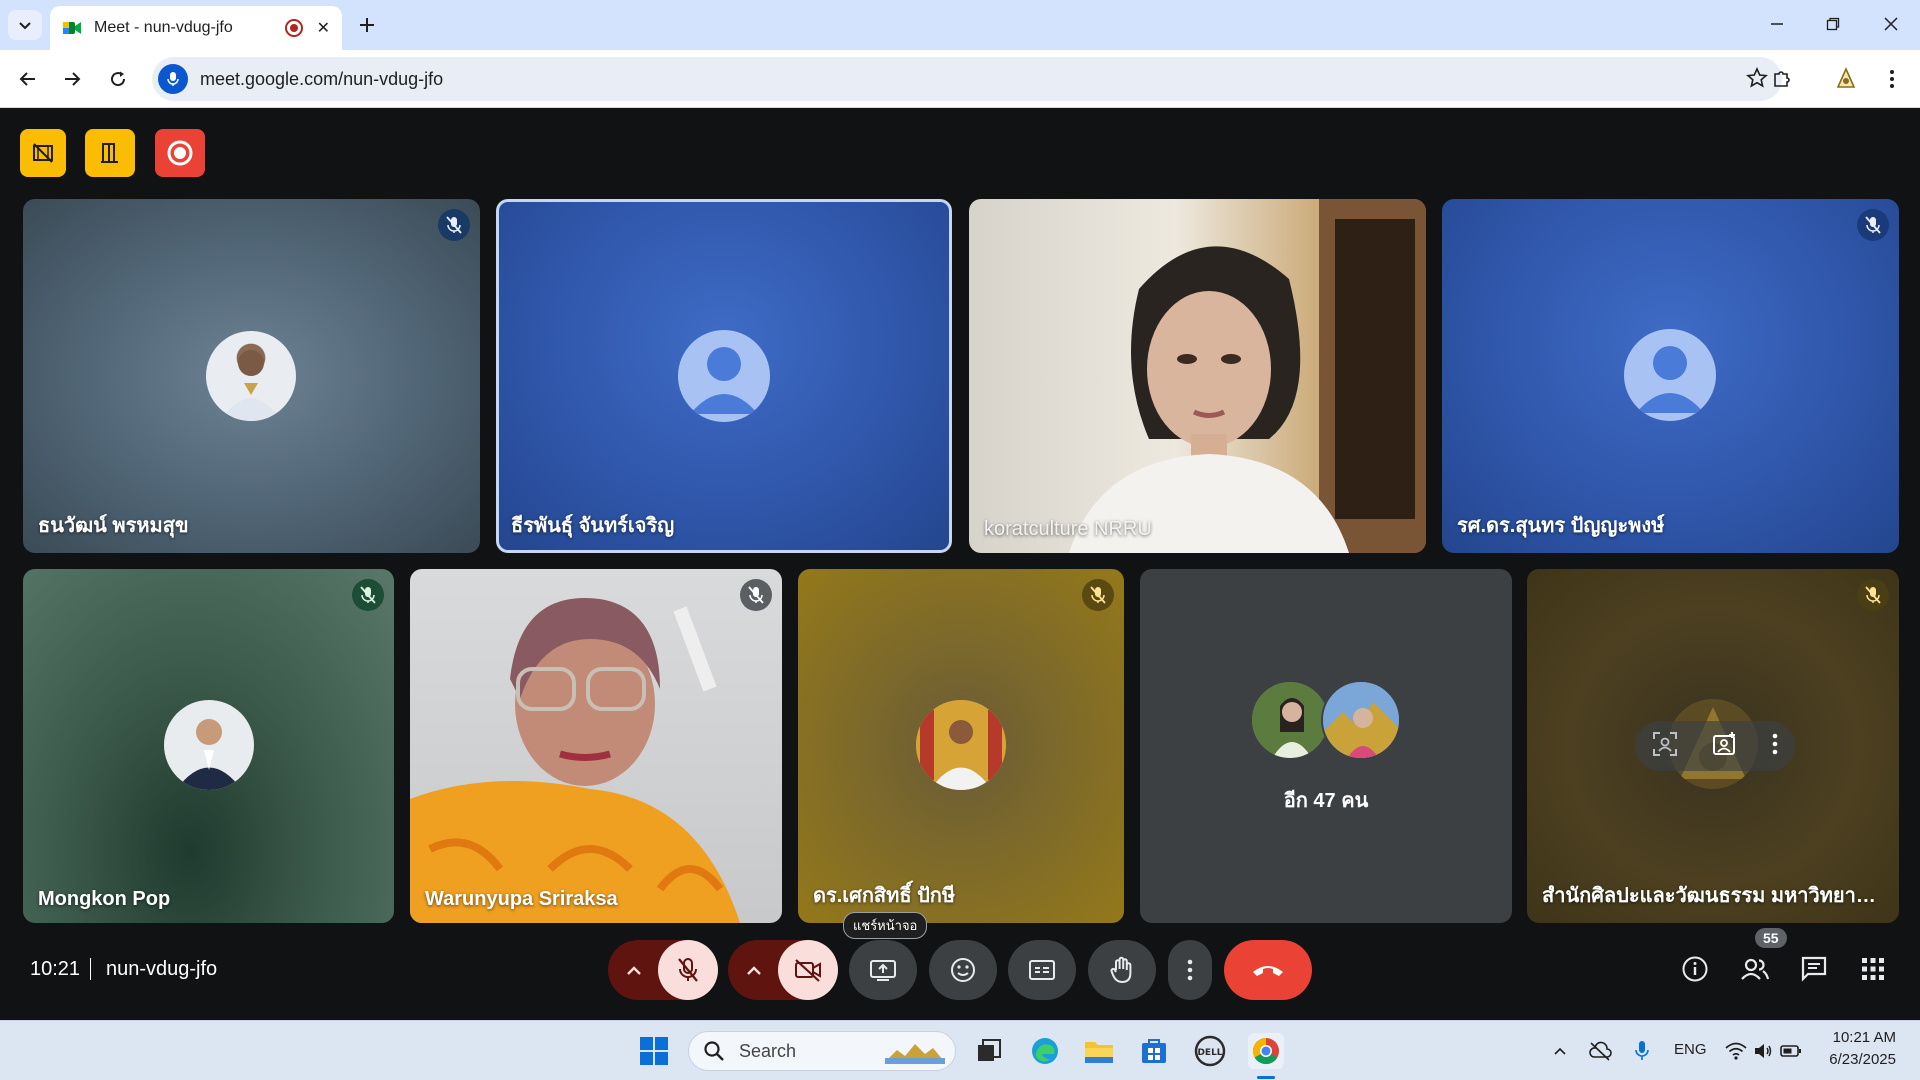  Describe the element at coordinates (1892, 79) in the screenshot. I see `browser-menu-button` at that location.